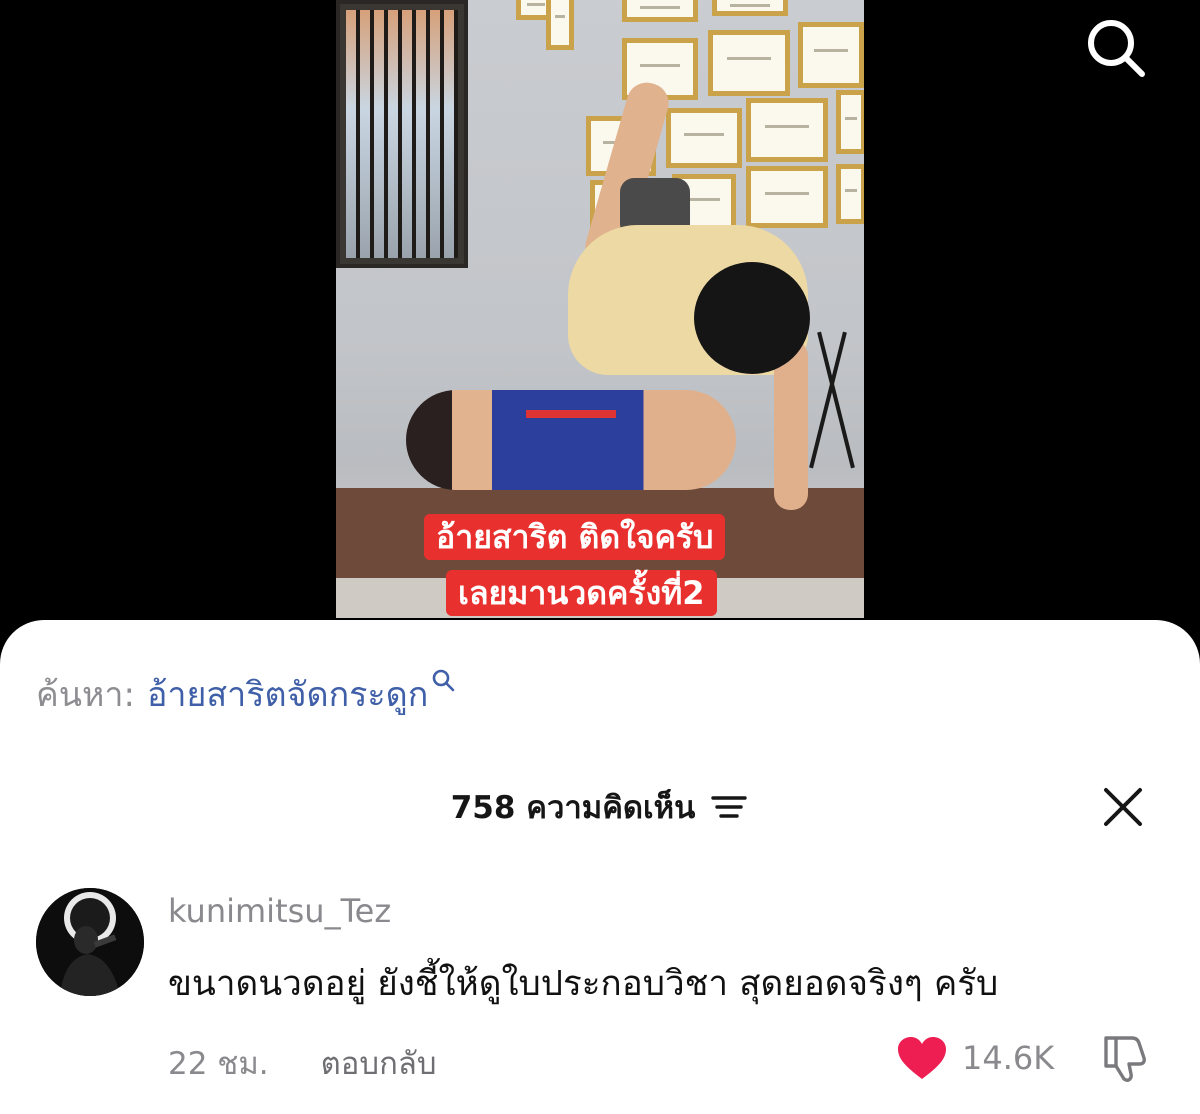 This screenshot has height=1114, width=1200. I want to click on person-lying-image, so click(571, 440).